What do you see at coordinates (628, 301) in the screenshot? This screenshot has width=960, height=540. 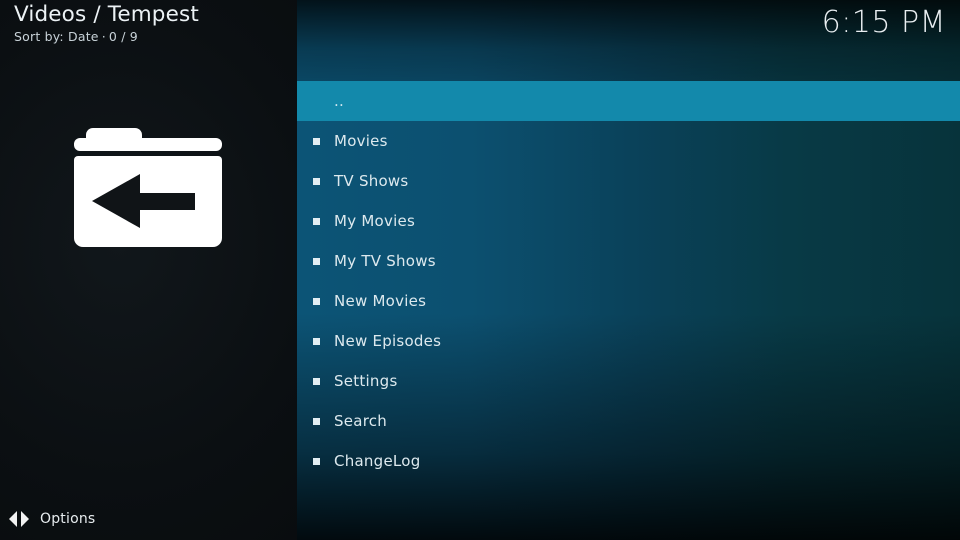 I see `list-item: New Movies` at bounding box center [628, 301].